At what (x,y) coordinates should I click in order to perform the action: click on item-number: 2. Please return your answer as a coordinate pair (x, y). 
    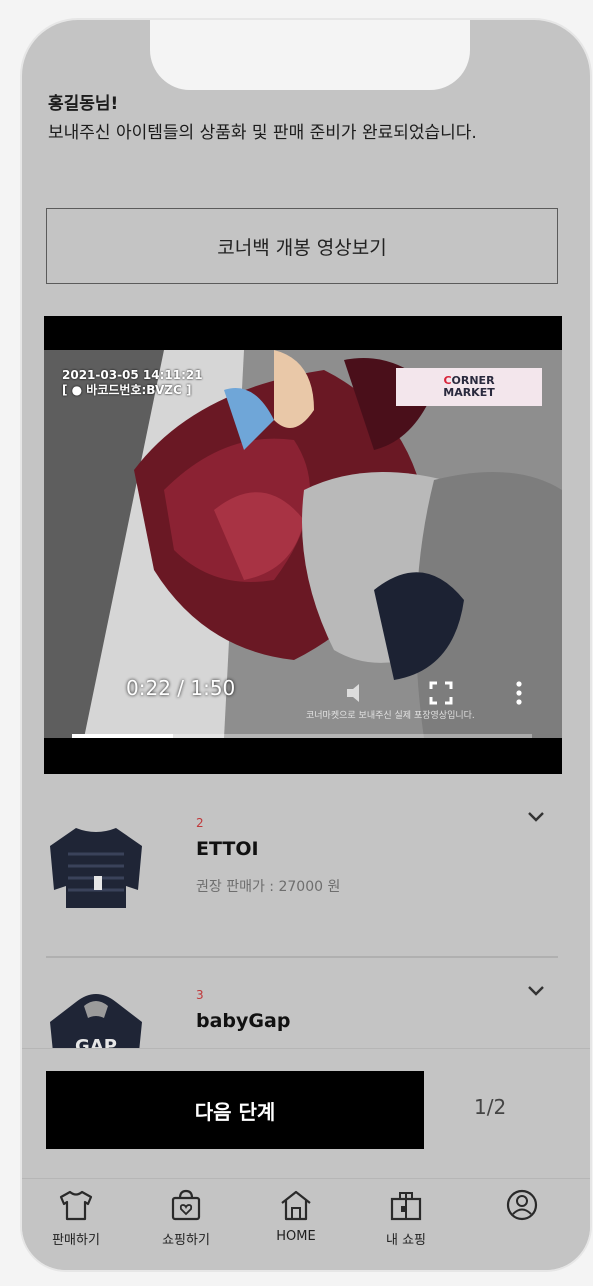
    Looking at the image, I should click on (200, 823).